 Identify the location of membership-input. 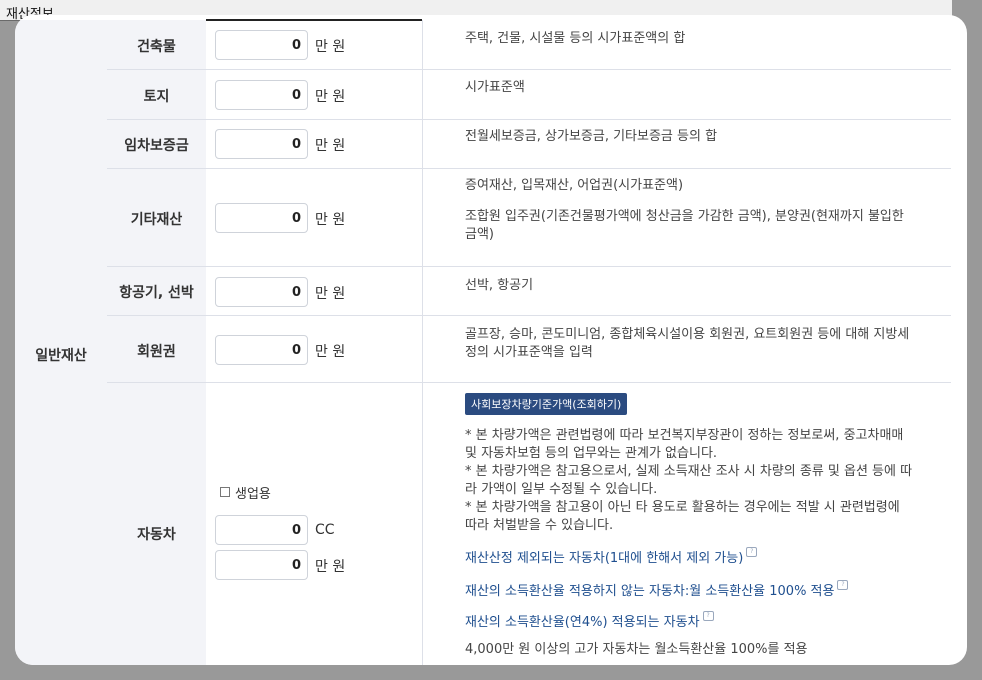
(261, 350).